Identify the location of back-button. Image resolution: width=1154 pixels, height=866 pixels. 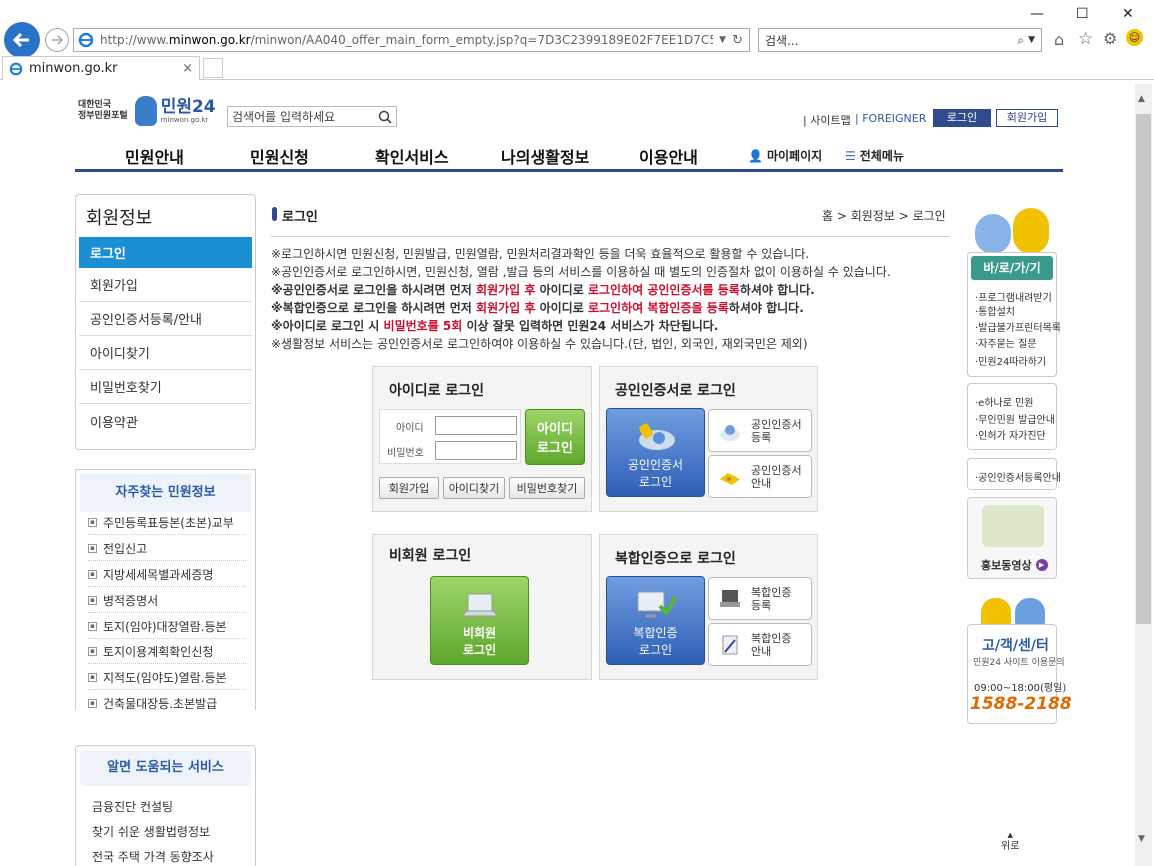
(22, 40).